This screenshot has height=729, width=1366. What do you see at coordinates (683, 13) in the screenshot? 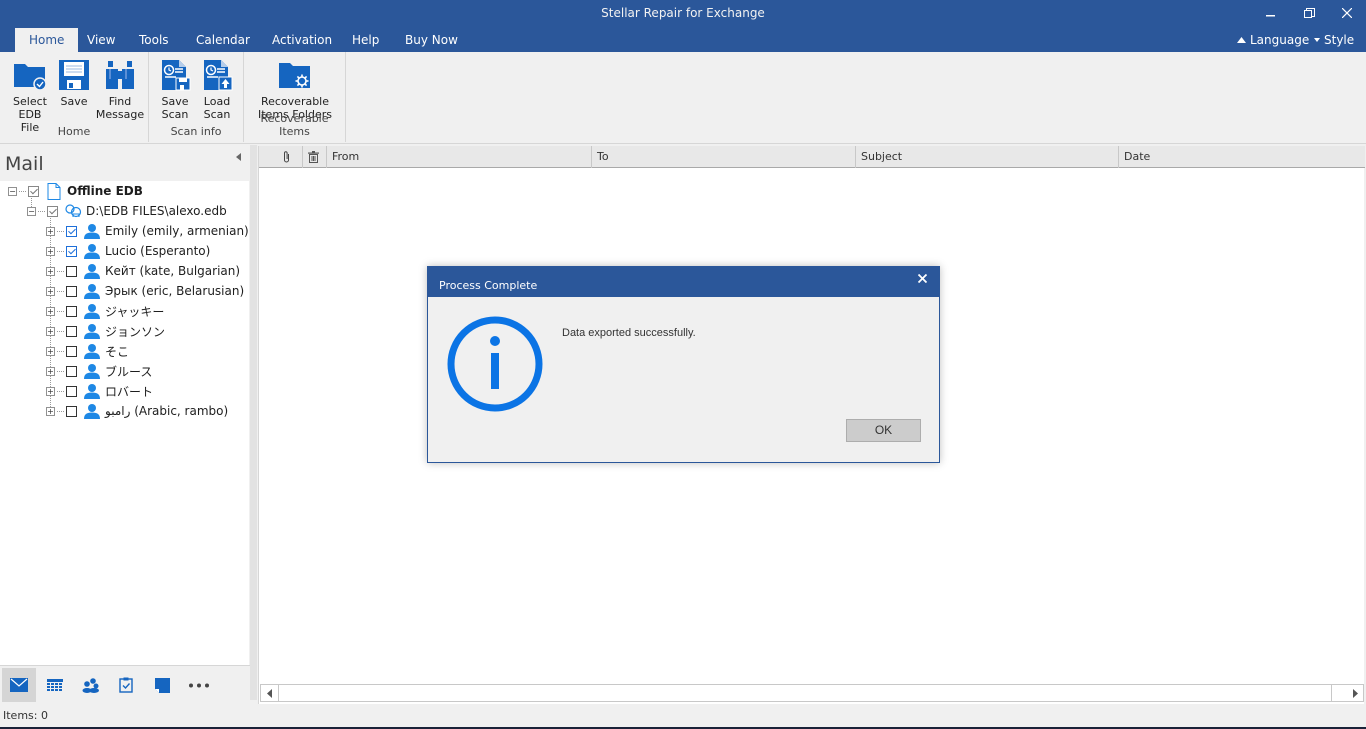
I see `window-title: Stellar Repair for Exchange` at bounding box center [683, 13].